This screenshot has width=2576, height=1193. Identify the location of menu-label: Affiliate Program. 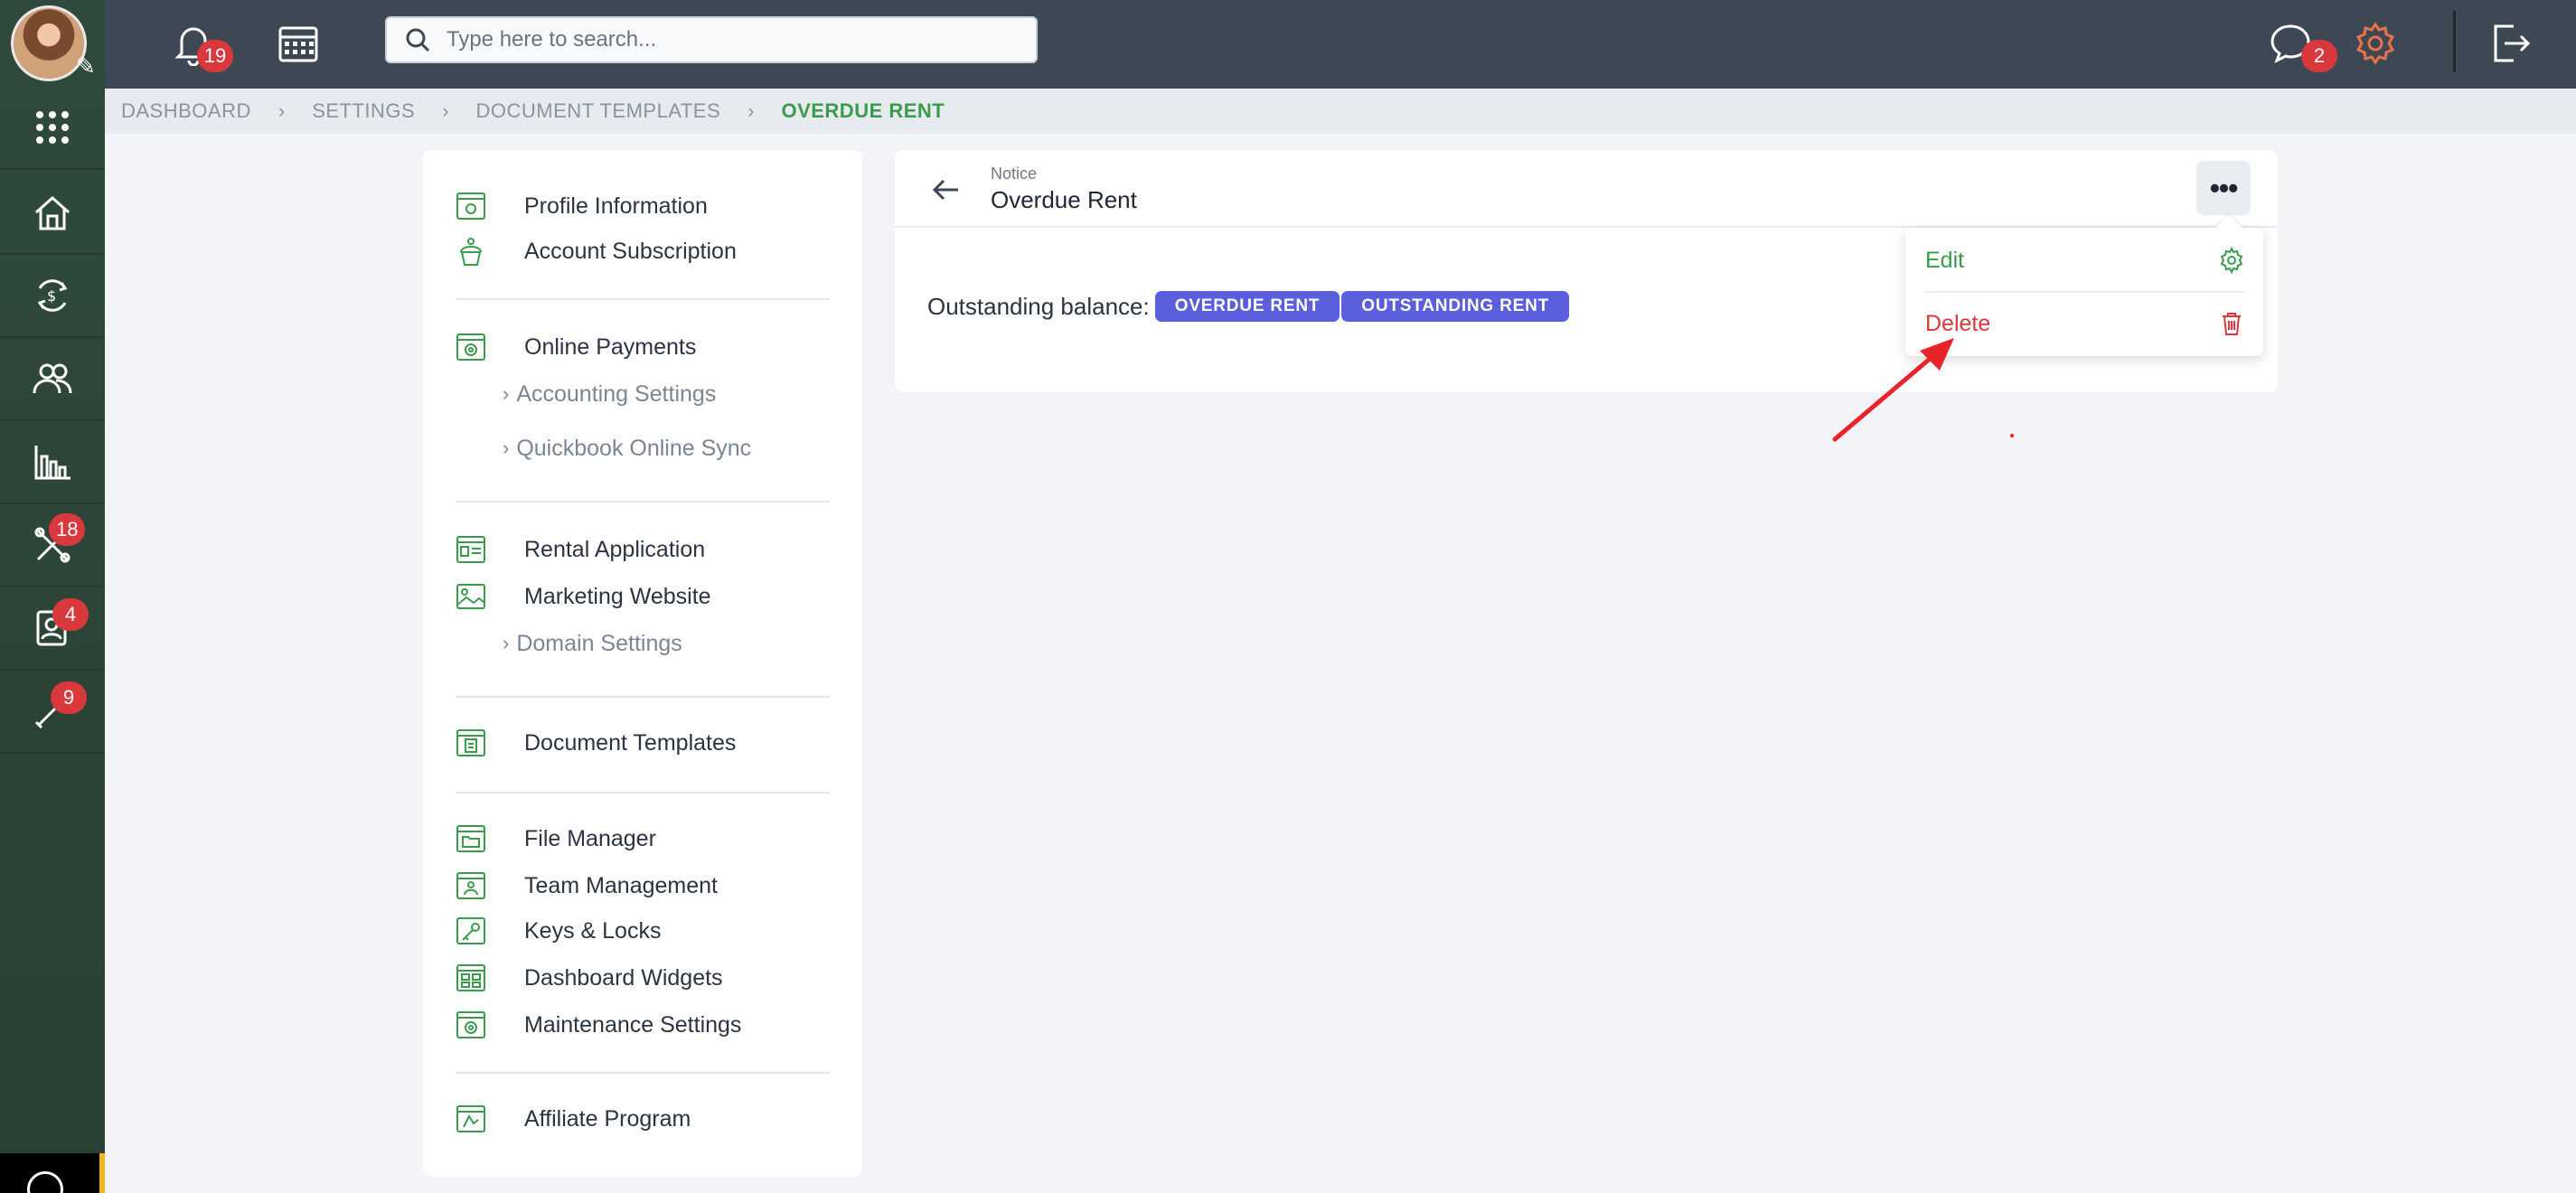
(608, 1118).